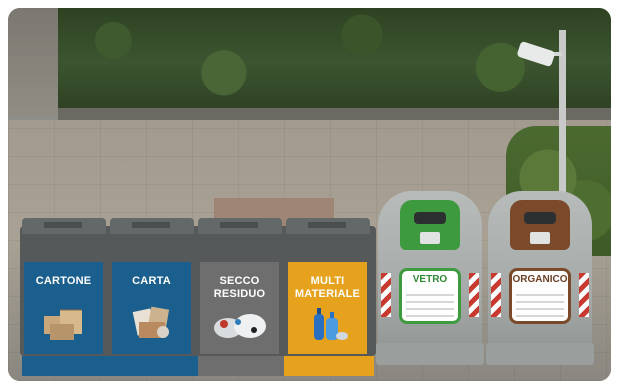 The width and height of the screenshot is (619, 389). What do you see at coordinates (330, 324) in the screenshot?
I see `plastic-bottles-icon` at bounding box center [330, 324].